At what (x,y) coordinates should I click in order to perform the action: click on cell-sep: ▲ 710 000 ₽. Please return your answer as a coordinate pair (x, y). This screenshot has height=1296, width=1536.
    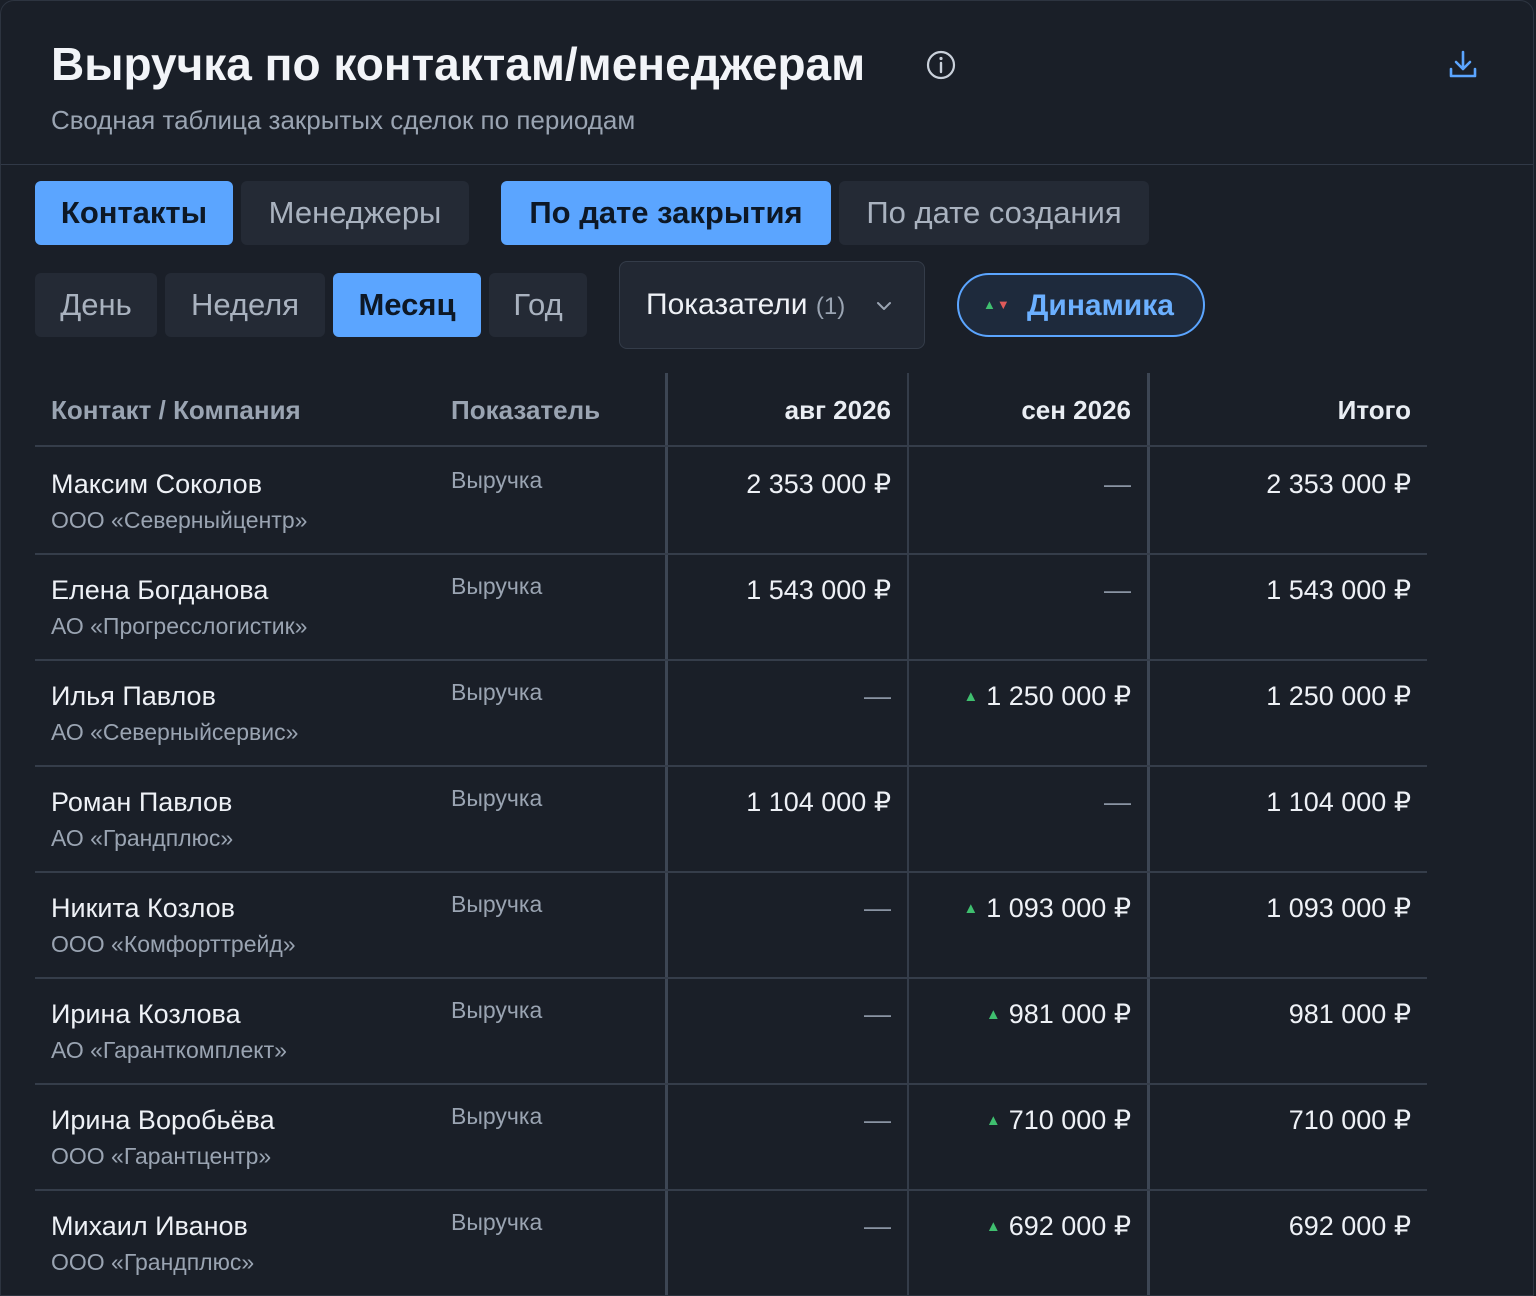
    Looking at the image, I should click on (1058, 1120).